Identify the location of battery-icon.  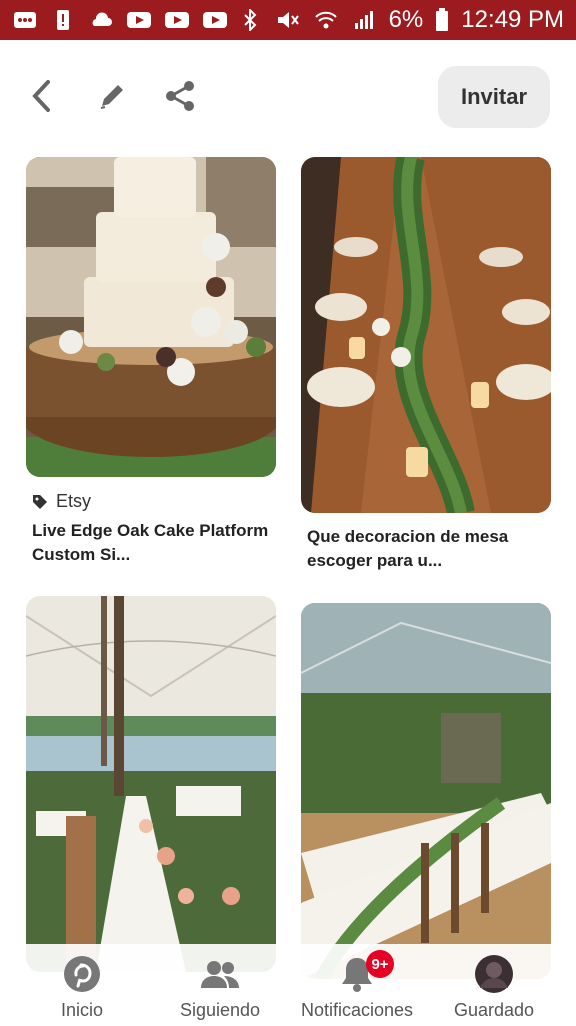
(442, 19).